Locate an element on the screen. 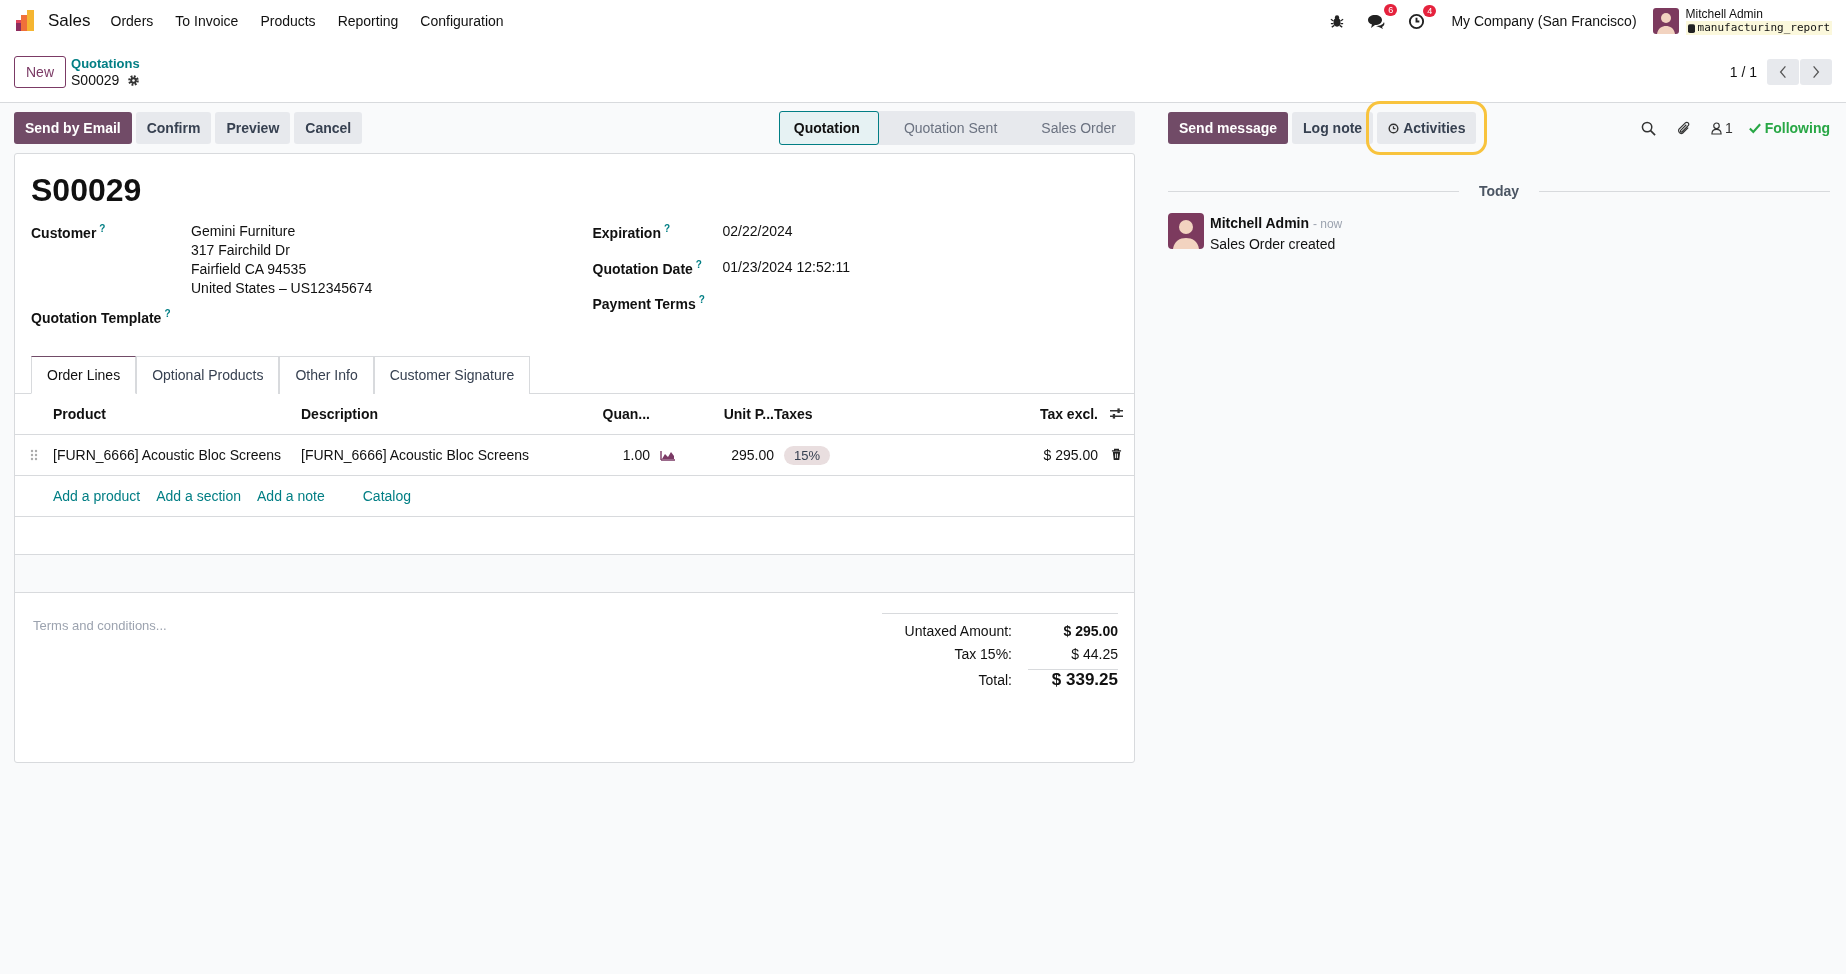 The image size is (1846, 974). record-name: S00029 is located at coordinates (95, 80).